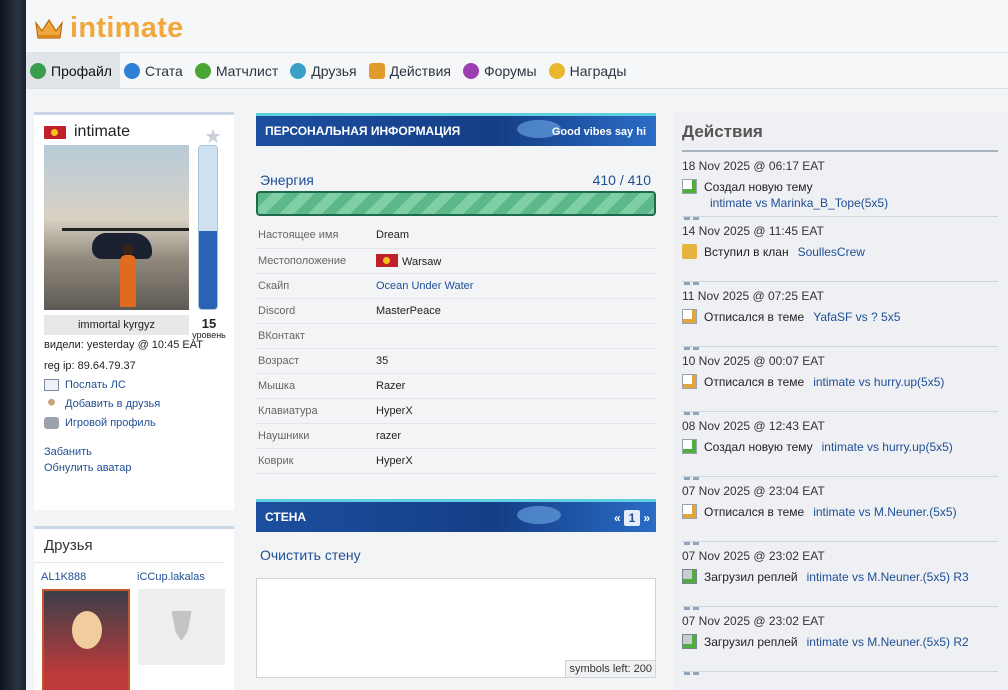 The height and width of the screenshot is (690, 1008). I want to click on friend-avatar, so click(86, 639).